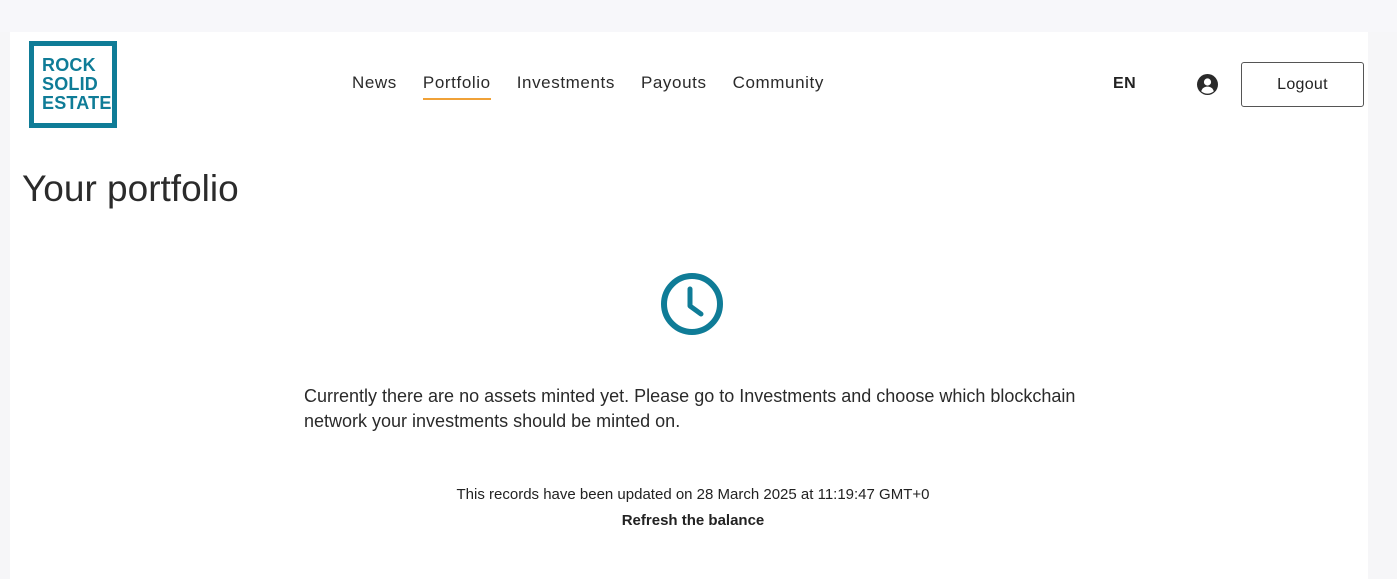 Image resolution: width=1397 pixels, height=579 pixels. I want to click on logo-line-1: ROCK, so click(69, 65).